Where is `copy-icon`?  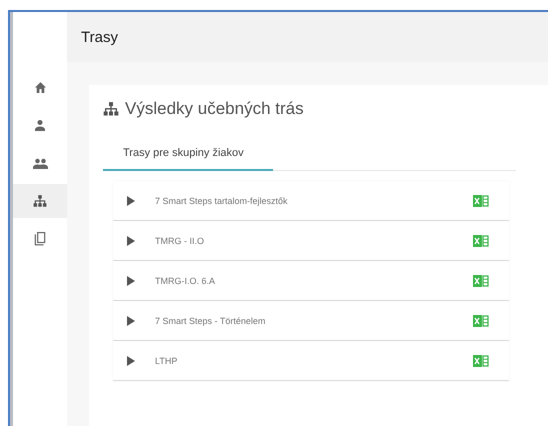
copy-icon is located at coordinates (40, 239).